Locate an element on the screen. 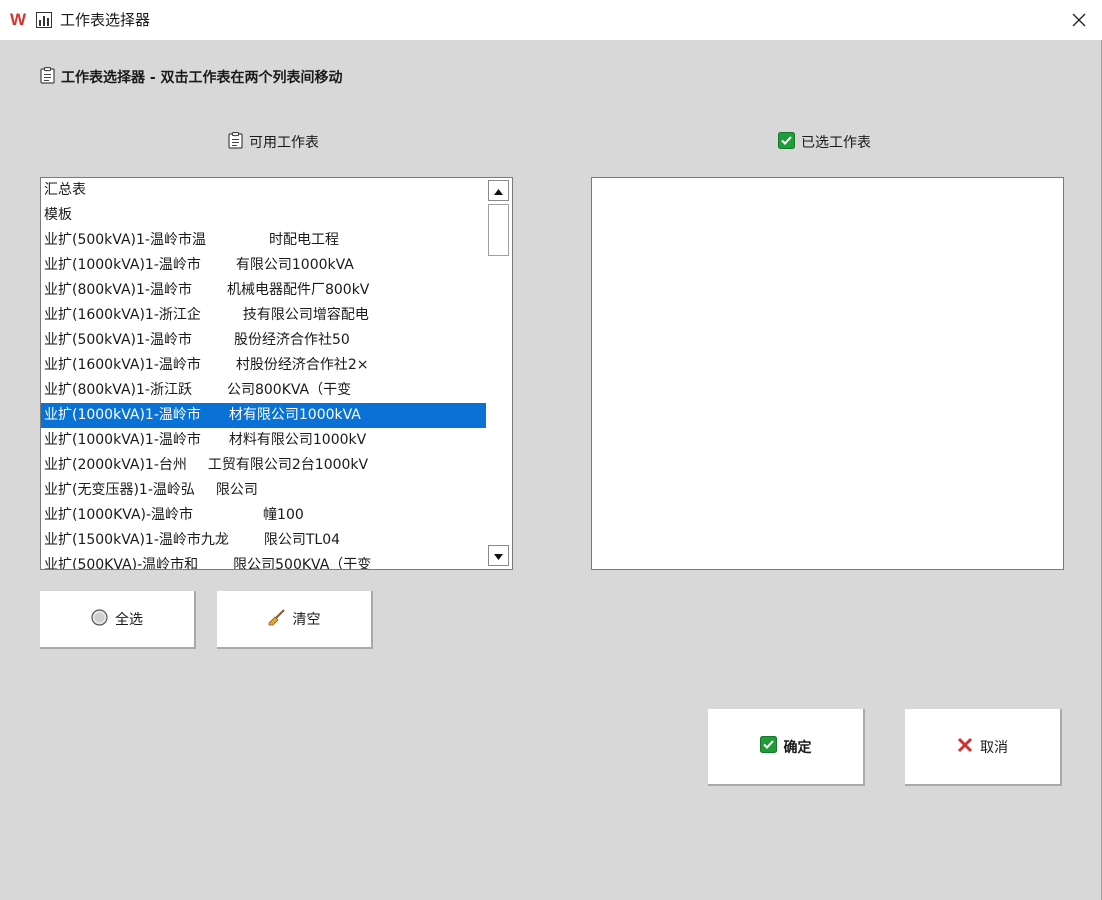 This screenshot has height=900, width=1102. title-bar: W 工作表选择器 is located at coordinates (551, 20).